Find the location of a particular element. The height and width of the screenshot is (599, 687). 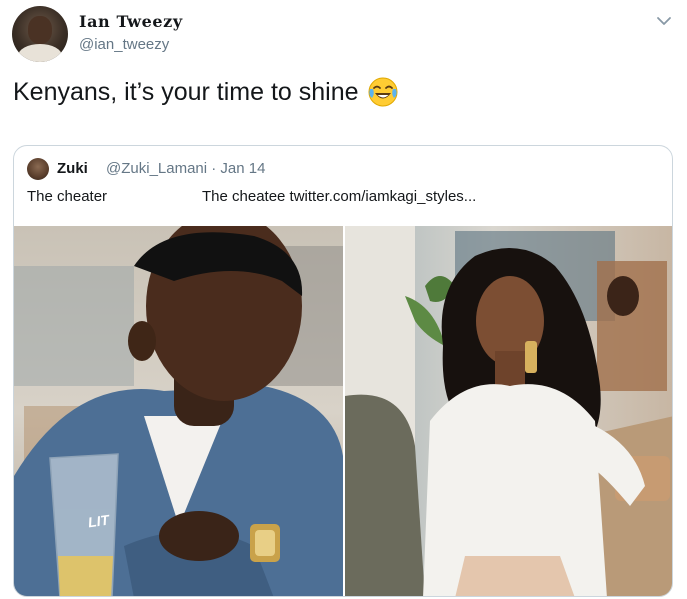

author-handle: @ian_tweezy is located at coordinates (124, 44).